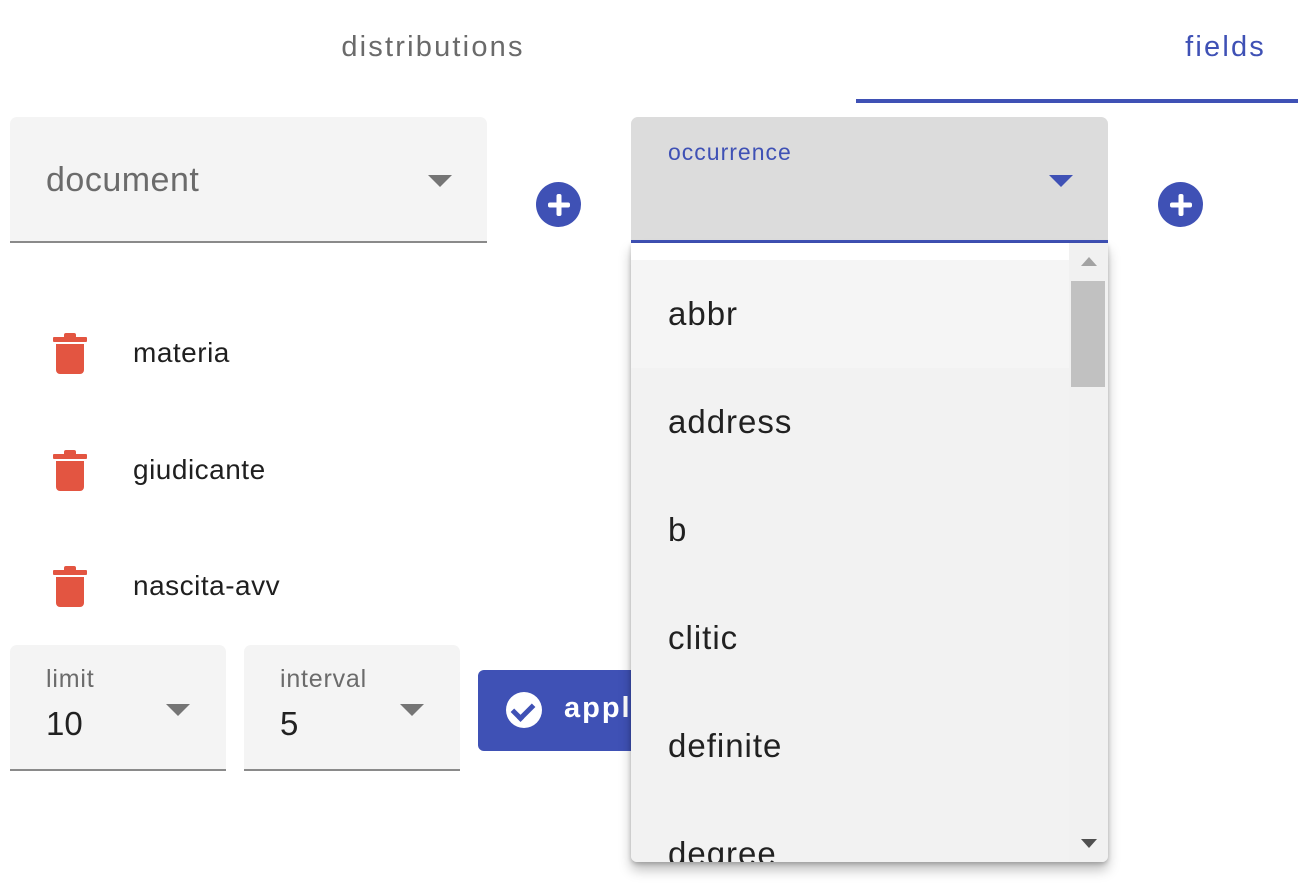 The width and height of the screenshot is (1298, 888). What do you see at coordinates (850, 251) in the screenshot?
I see `menu-padding` at bounding box center [850, 251].